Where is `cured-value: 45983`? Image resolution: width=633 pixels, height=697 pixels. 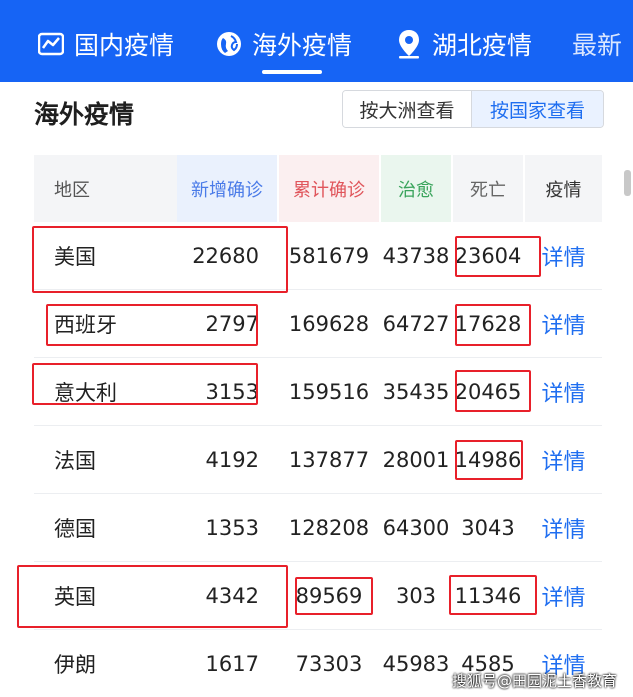
cured-value: 45983 is located at coordinates (416, 664).